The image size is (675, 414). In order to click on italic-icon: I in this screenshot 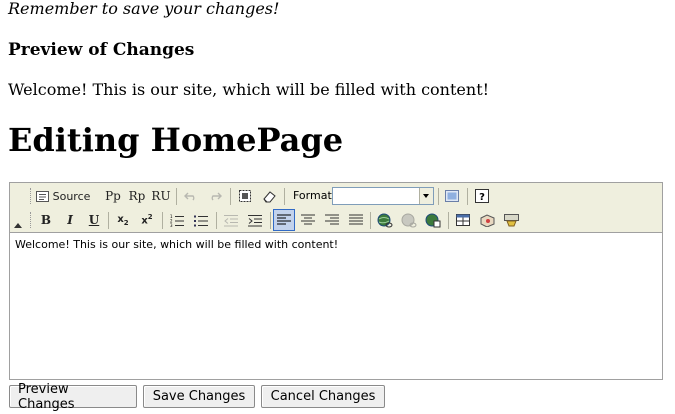, I will do `click(70, 220)`.